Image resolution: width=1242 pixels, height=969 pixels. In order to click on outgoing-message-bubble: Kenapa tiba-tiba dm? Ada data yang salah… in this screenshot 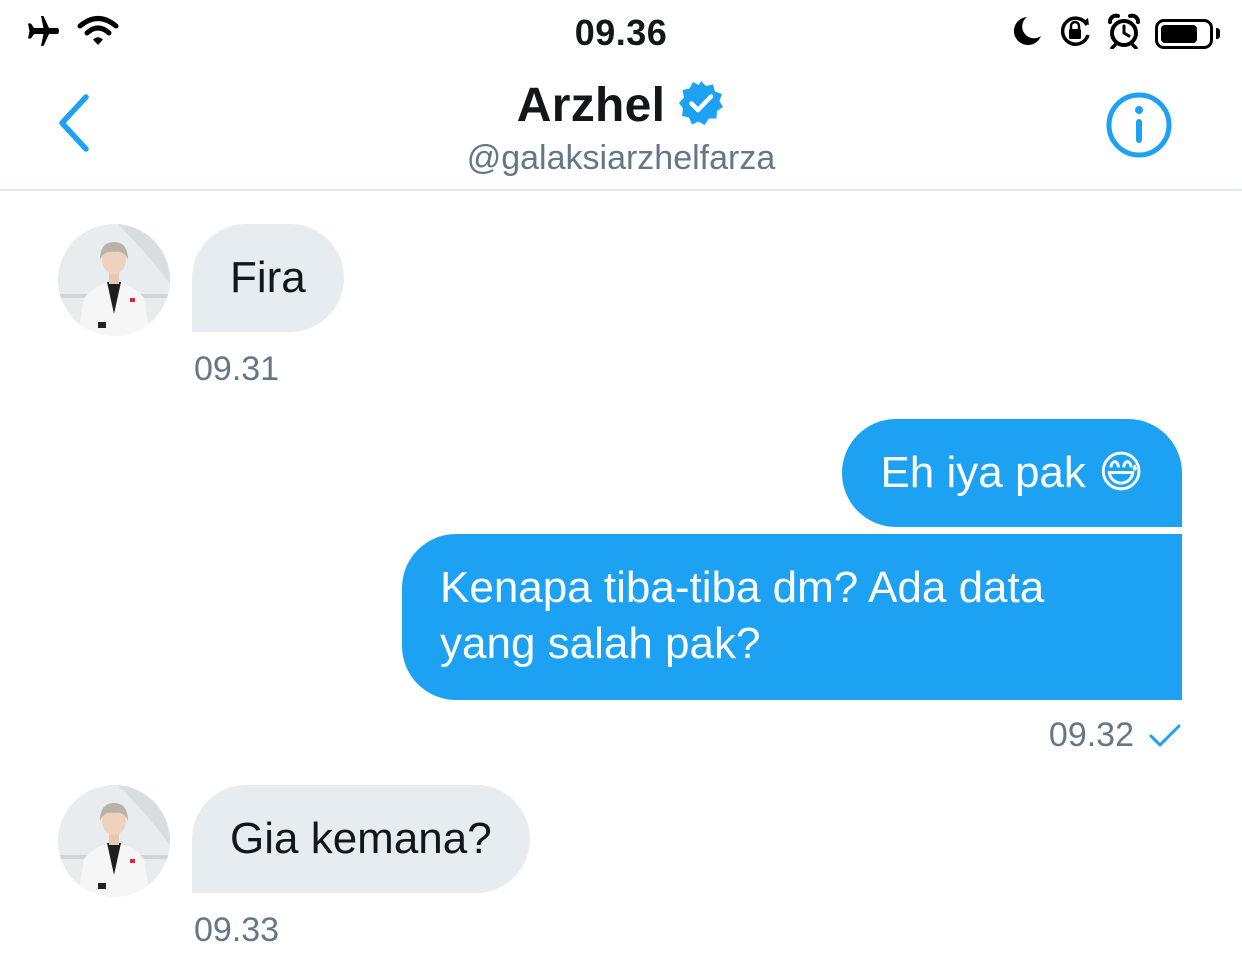, I will do `click(792, 617)`.